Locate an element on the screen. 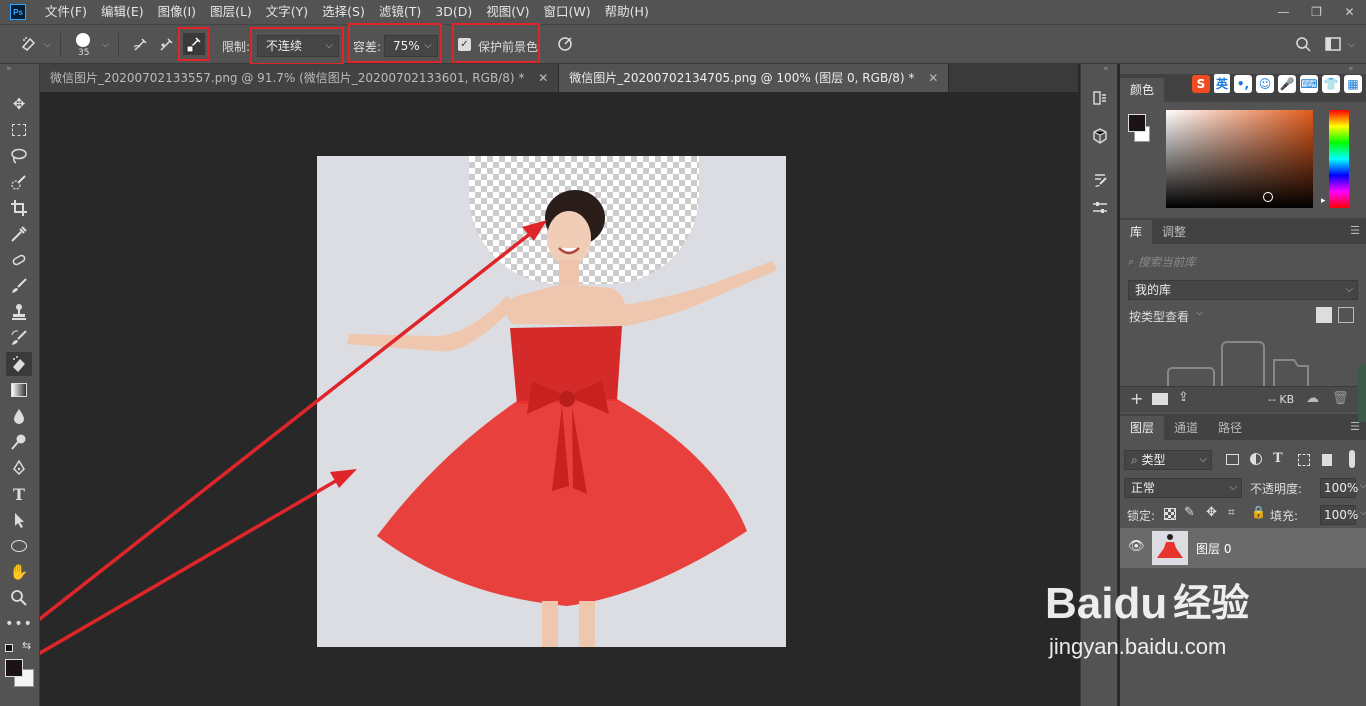 This screenshot has width=1366, height=706. filter-pixel-icon is located at coordinates (1232, 459).